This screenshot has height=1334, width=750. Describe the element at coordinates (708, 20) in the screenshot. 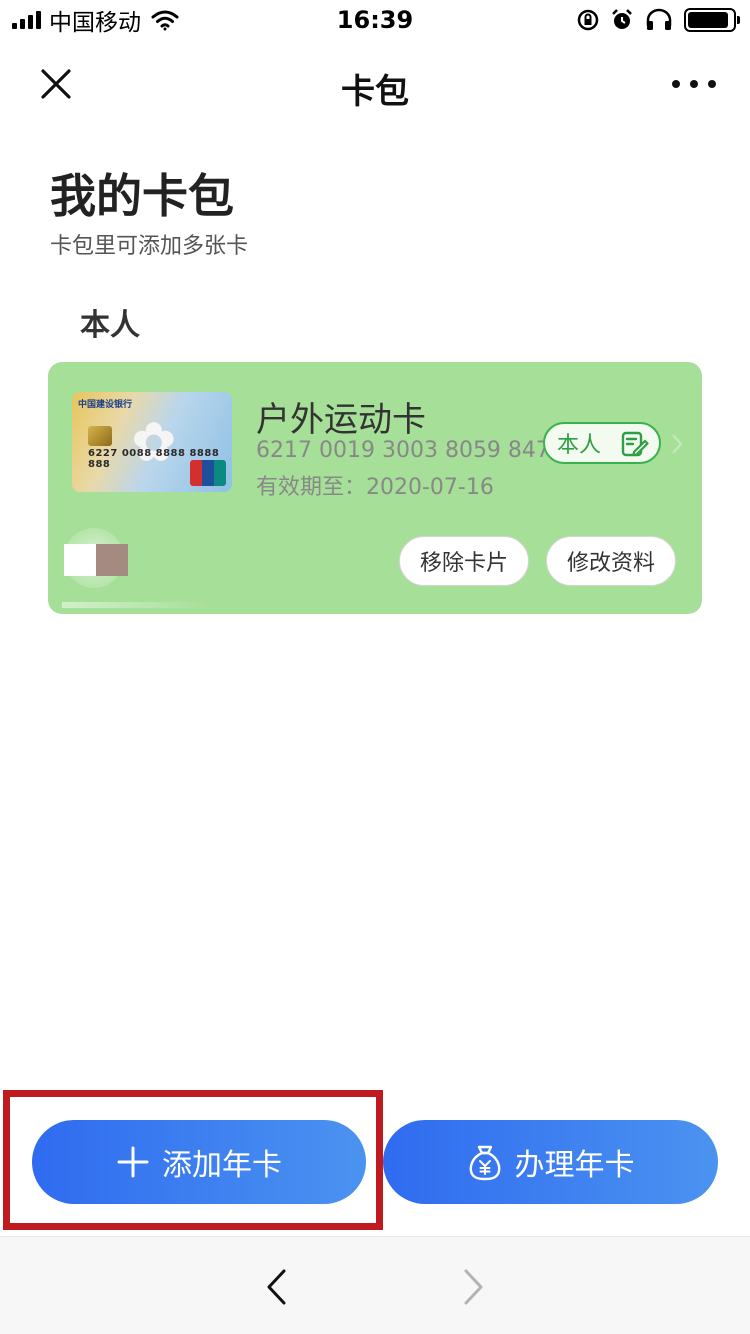

I see `battery-fill` at that location.